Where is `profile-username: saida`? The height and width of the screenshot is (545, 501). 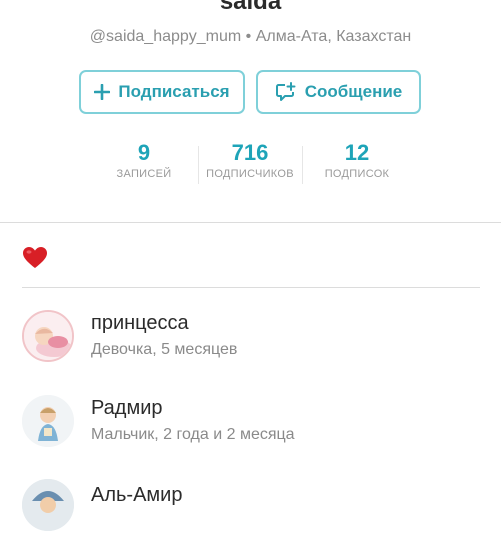
profile-username: saida is located at coordinates (250, 7).